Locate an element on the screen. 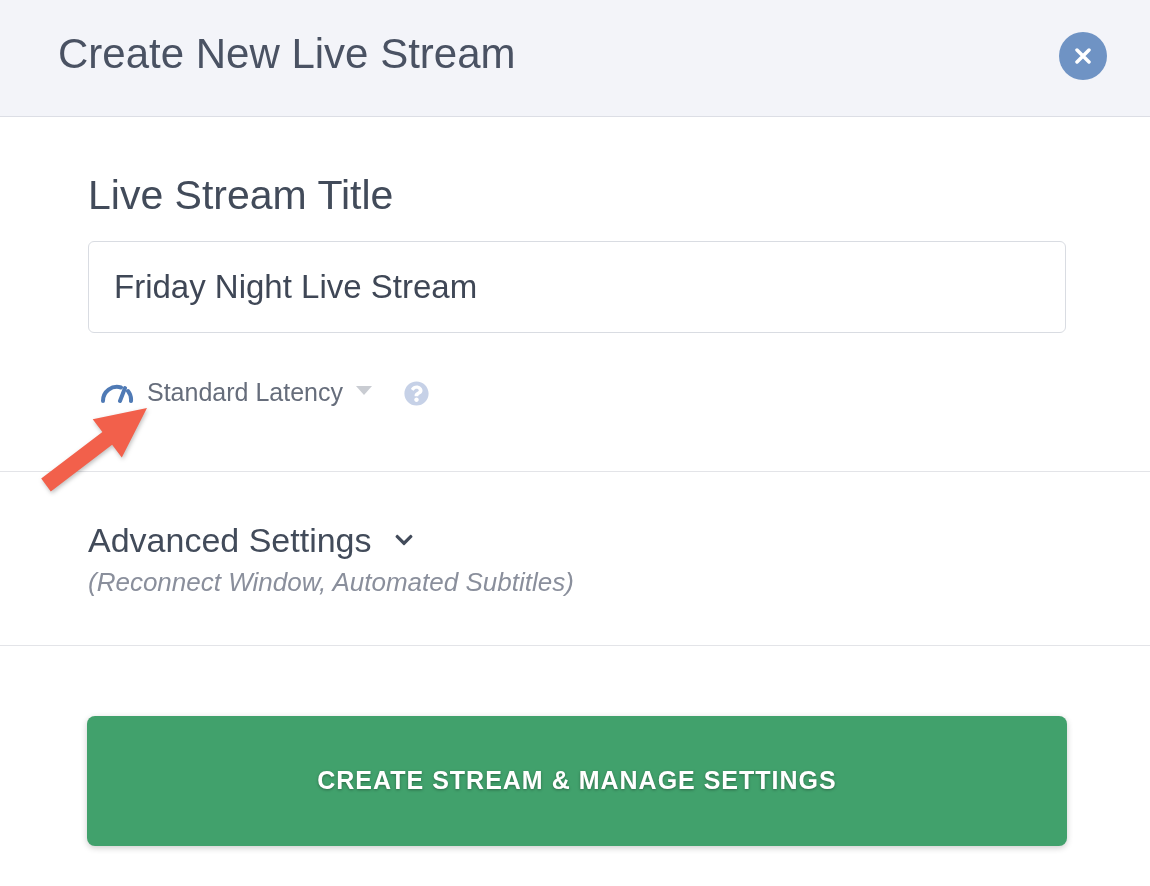 The width and height of the screenshot is (1150, 886). latency-dropdown: Standard Latency is located at coordinates (236, 393).